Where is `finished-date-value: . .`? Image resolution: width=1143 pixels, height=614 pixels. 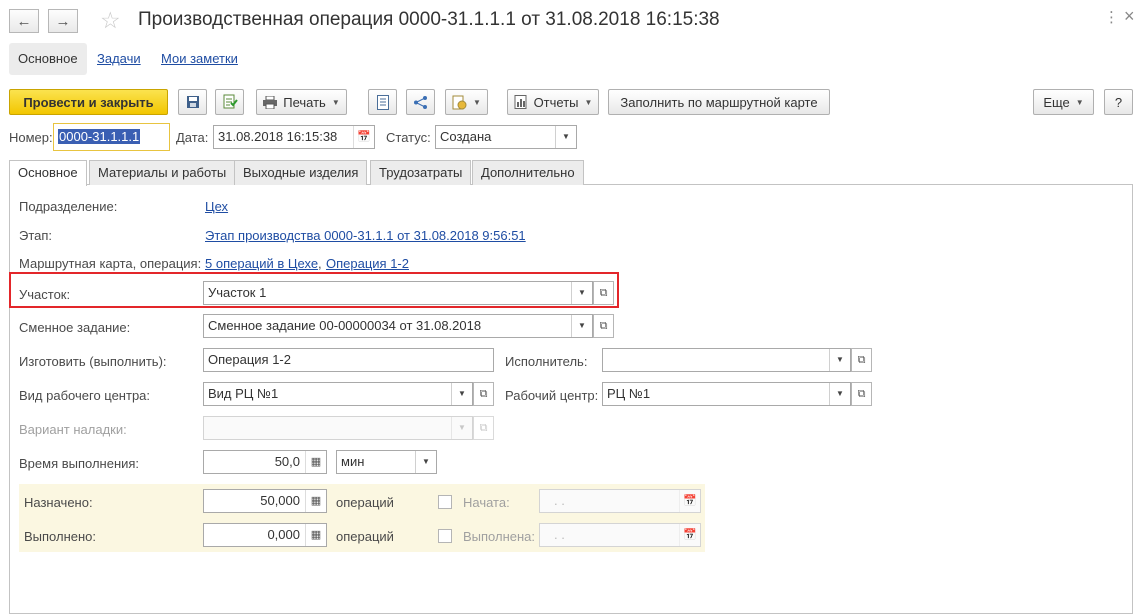 finished-date-value: . . is located at coordinates (559, 534).